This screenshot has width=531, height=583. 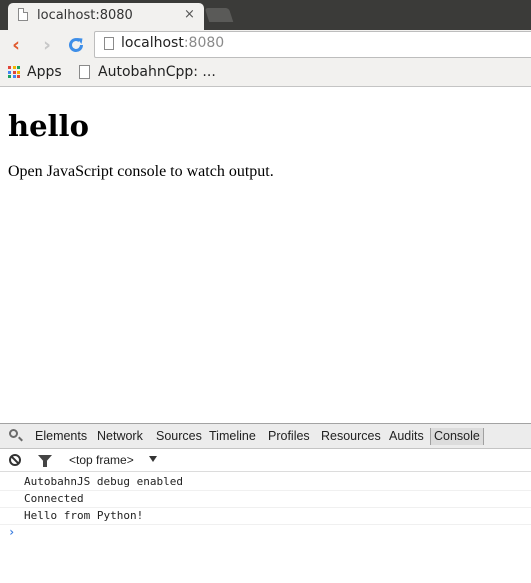 What do you see at coordinates (406, 436) in the screenshot?
I see `tab-audits: Audits` at bounding box center [406, 436].